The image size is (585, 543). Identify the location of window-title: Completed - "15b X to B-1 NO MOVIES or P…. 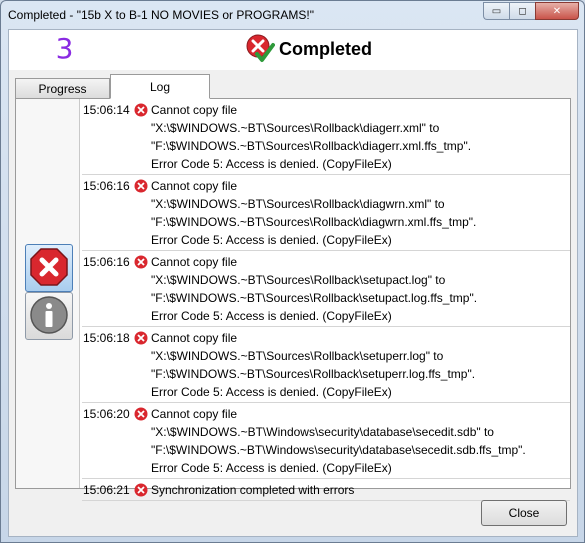
(161, 15).